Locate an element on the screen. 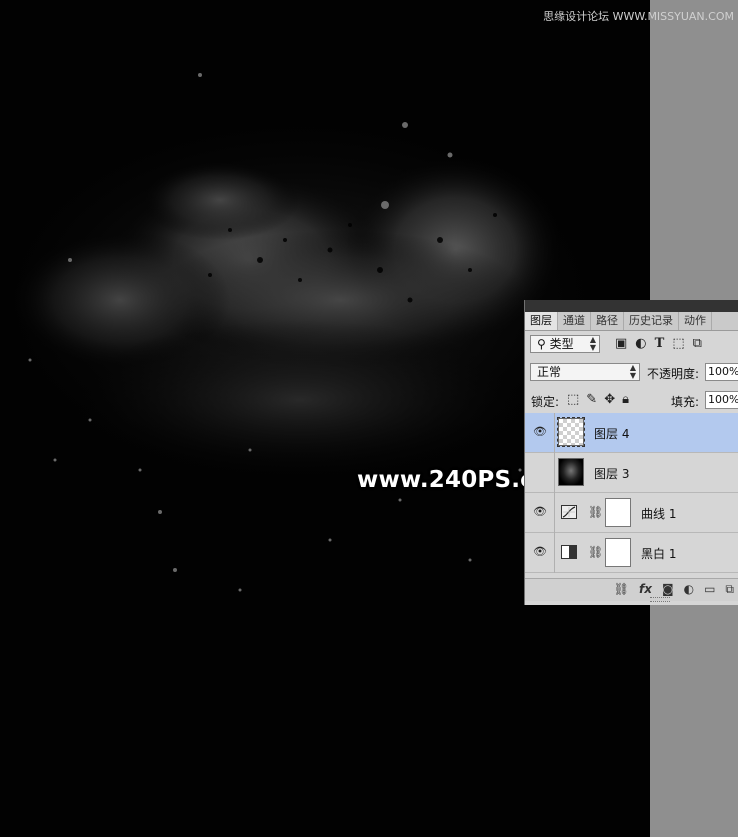 This screenshot has width=738, height=837. panel-tabs: 图层 通道 路径 历史记录 动作 is located at coordinates (631, 321).